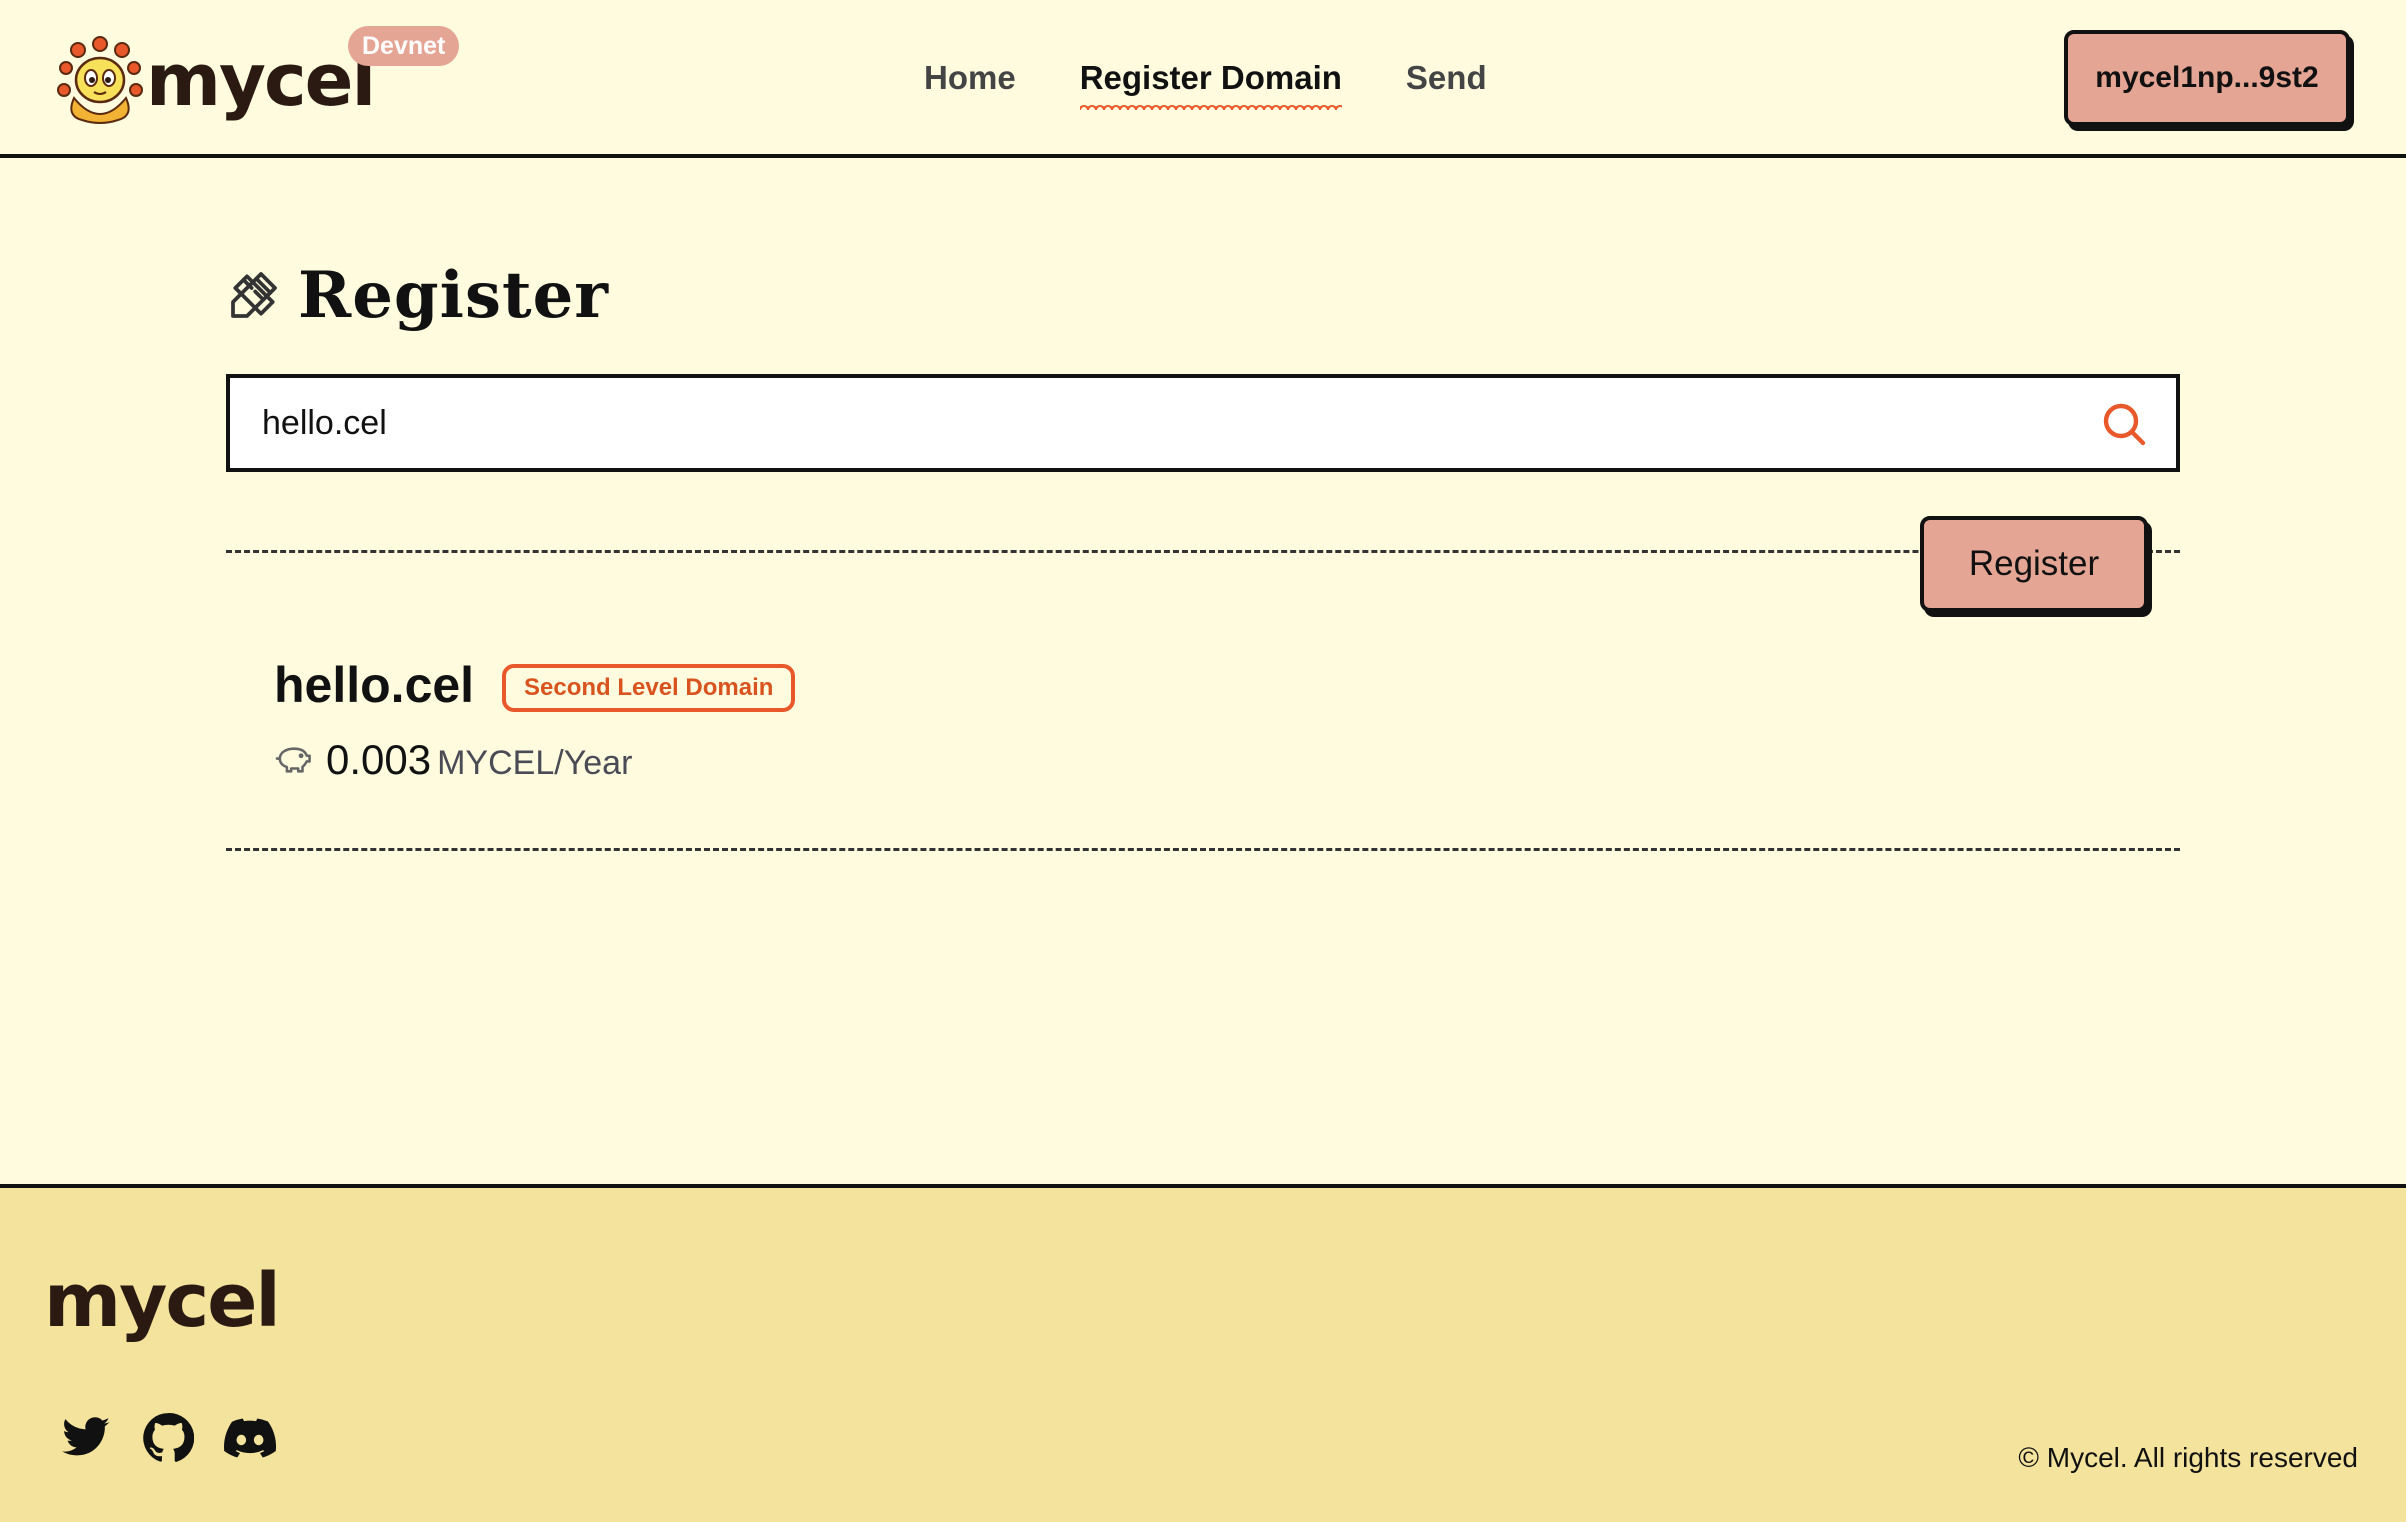 The width and height of the screenshot is (2406, 1522). Describe the element at coordinates (1446, 78) in the screenshot. I see `nav-send: Send` at that location.